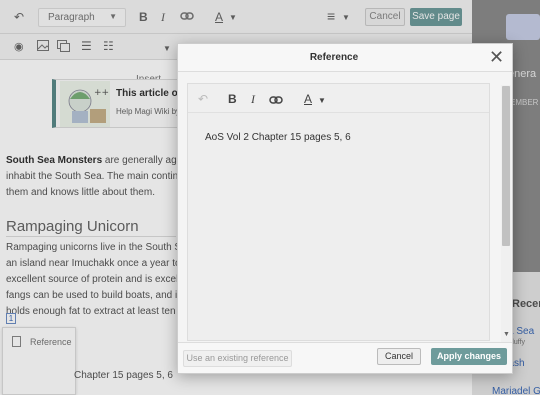 The height and width of the screenshot is (395, 540). Describe the element at coordinates (469, 356) in the screenshot. I see `apply-changes-button: Apply changes` at that location.